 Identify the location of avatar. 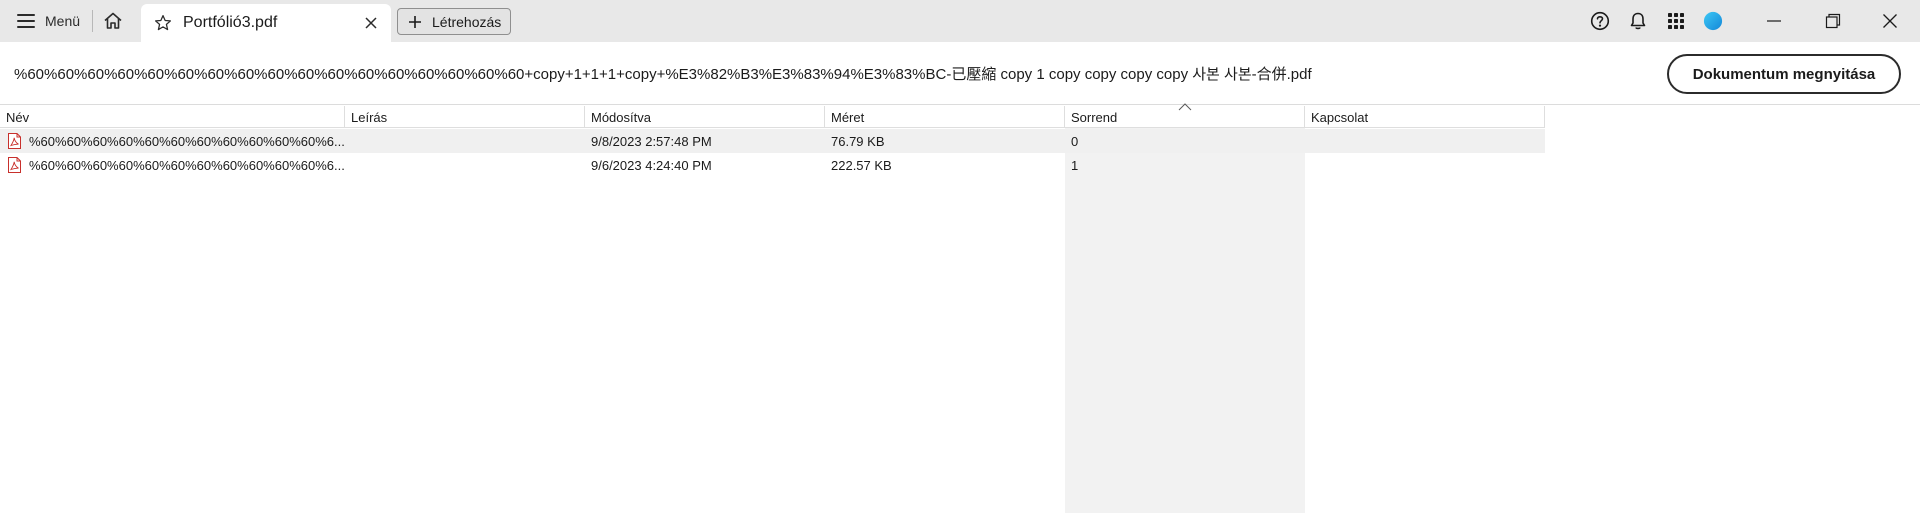
(1713, 21).